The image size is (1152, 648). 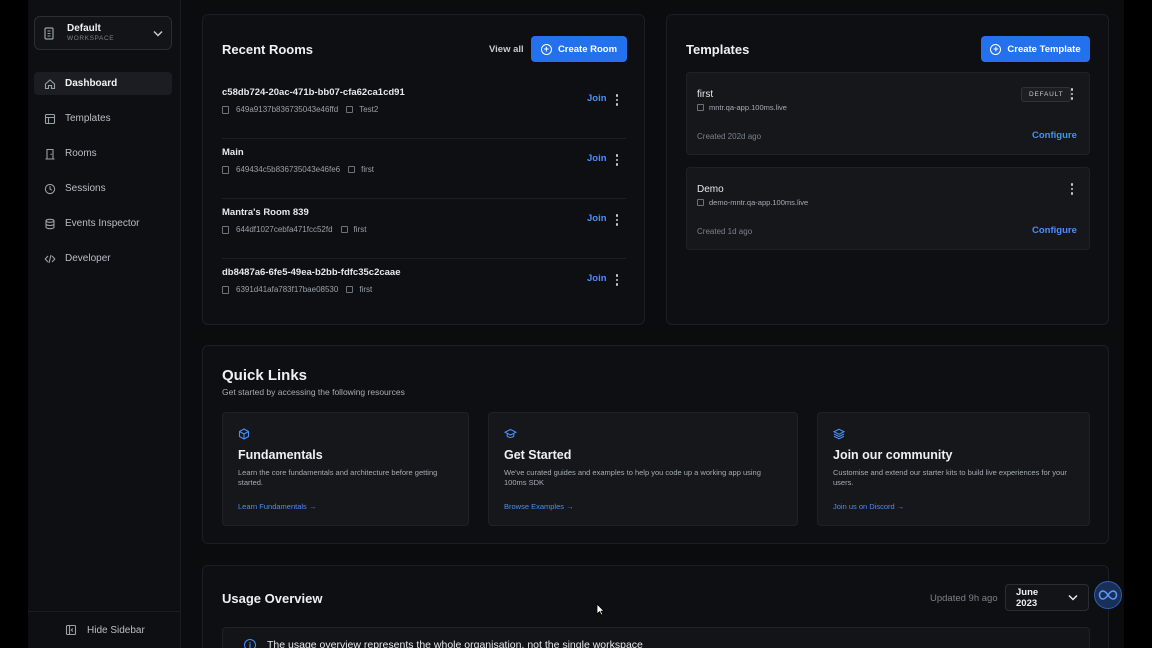 What do you see at coordinates (50, 33) in the screenshot?
I see `building-icon` at bounding box center [50, 33].